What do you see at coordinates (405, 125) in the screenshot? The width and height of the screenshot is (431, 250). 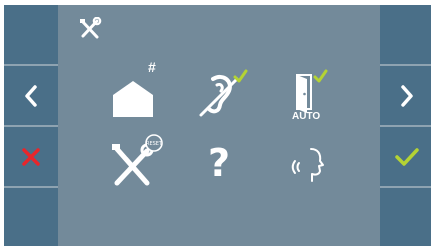 I see `right-button-panel` at bounding box center [405, 125].